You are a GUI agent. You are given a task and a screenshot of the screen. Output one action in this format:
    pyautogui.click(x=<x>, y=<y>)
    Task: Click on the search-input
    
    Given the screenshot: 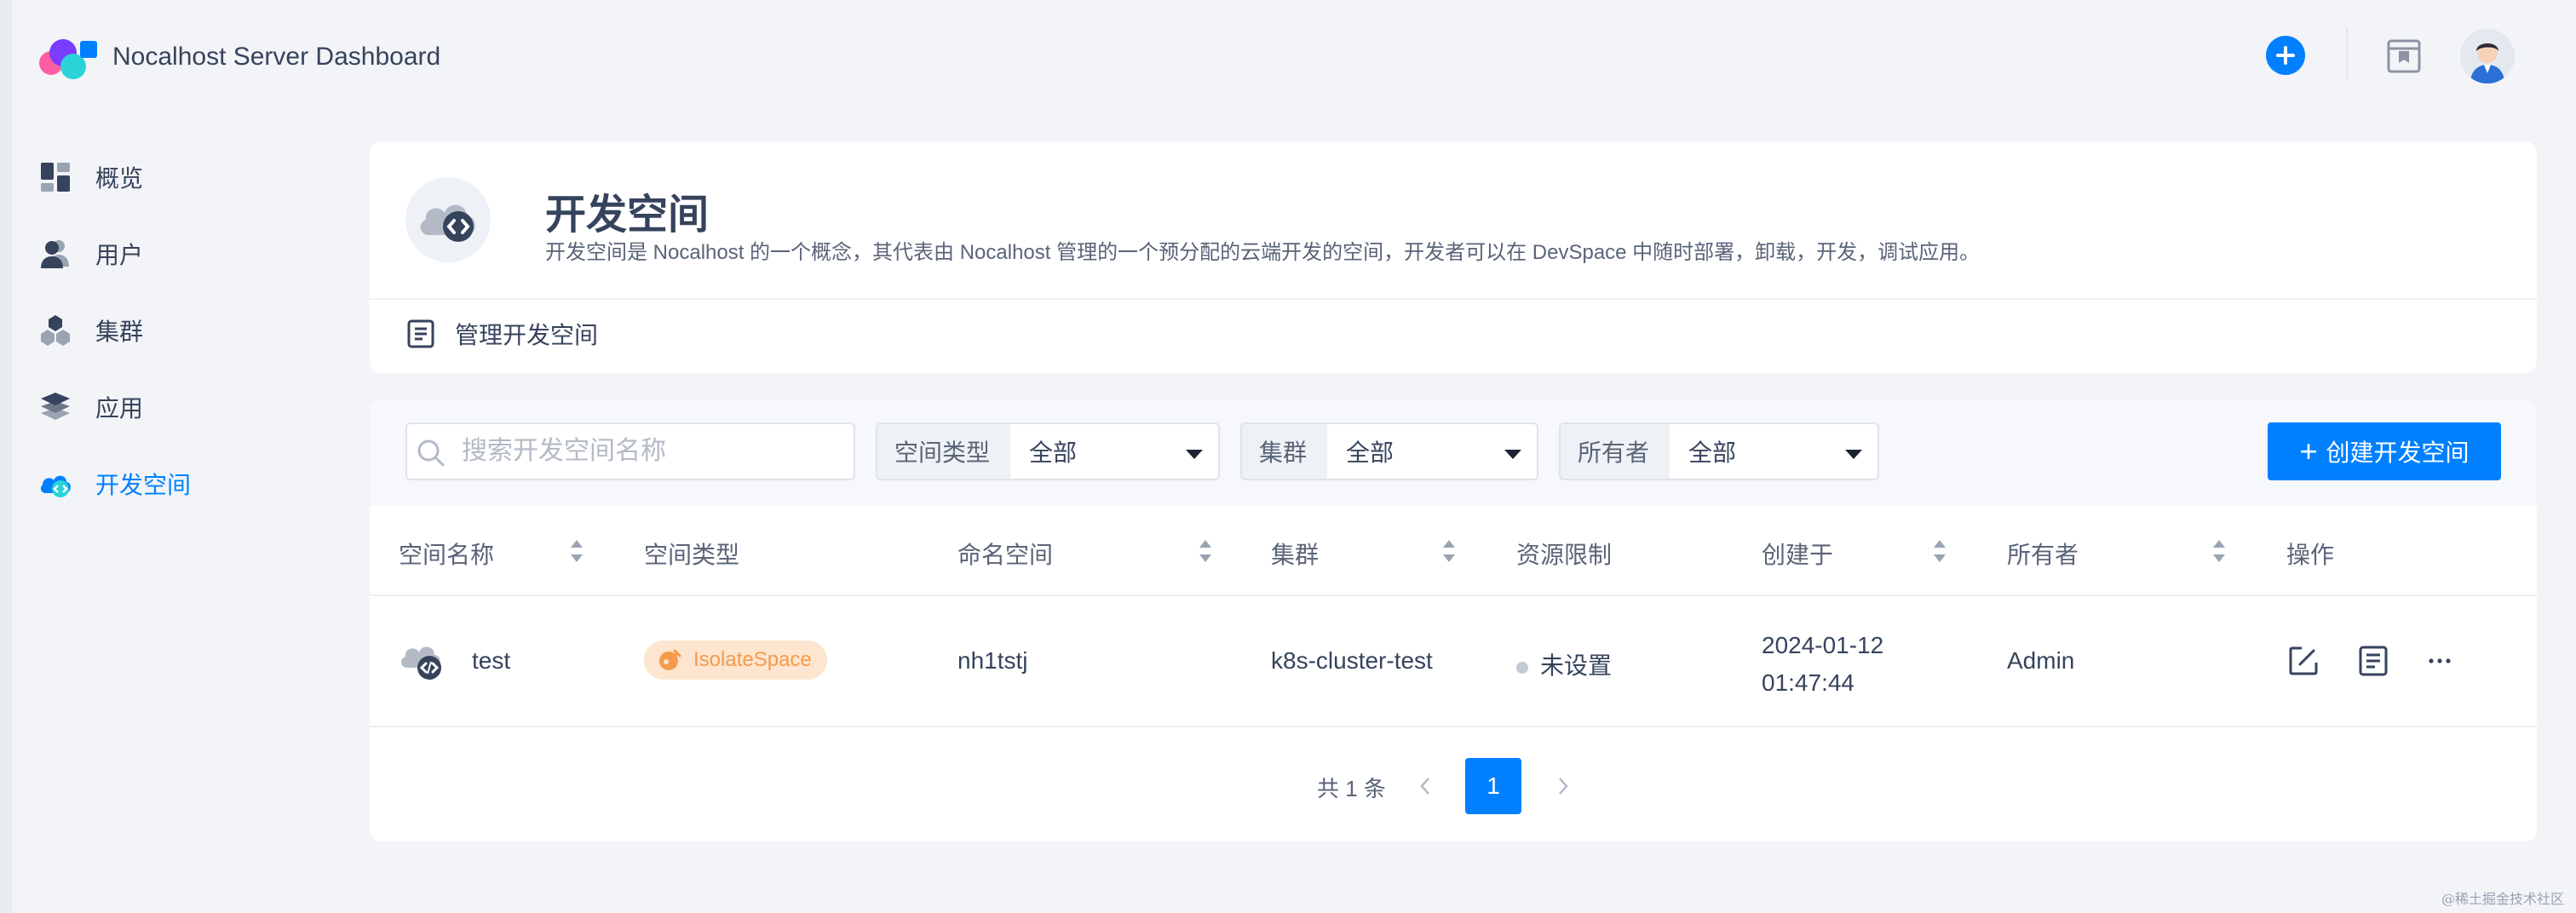 What is the action you would take?
    pyautogui.click(x=649, y=451)
    